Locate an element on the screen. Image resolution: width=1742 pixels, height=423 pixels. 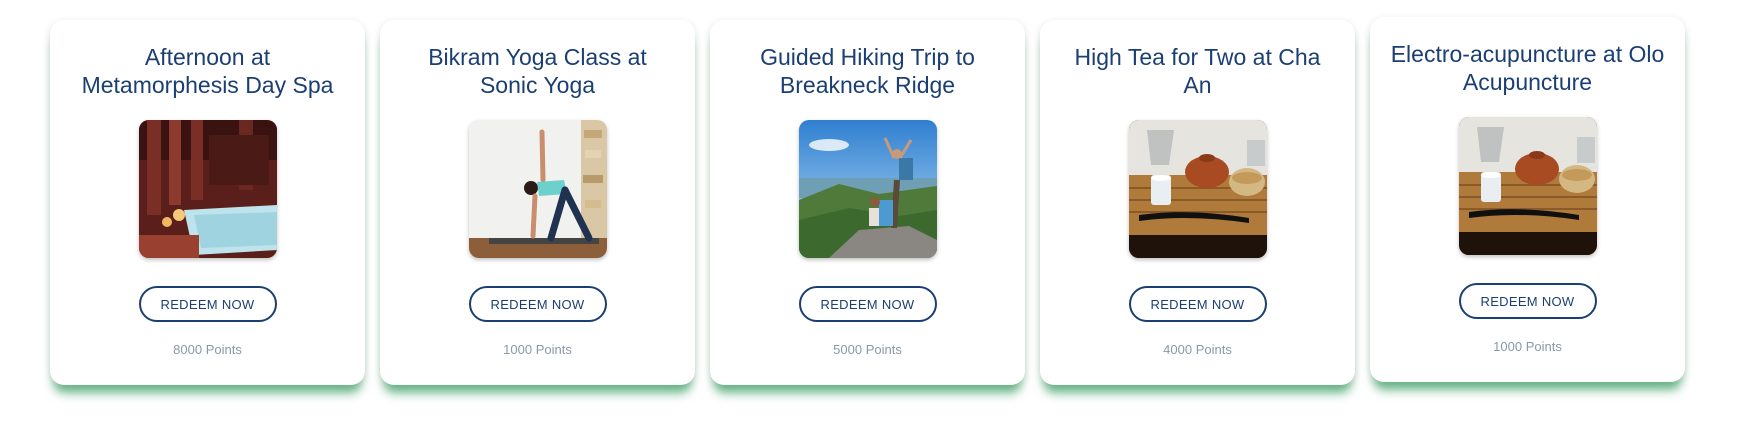
reward-title: Bikram Yoga Class at Sonic Yoga is located at coordinates (537, 71).